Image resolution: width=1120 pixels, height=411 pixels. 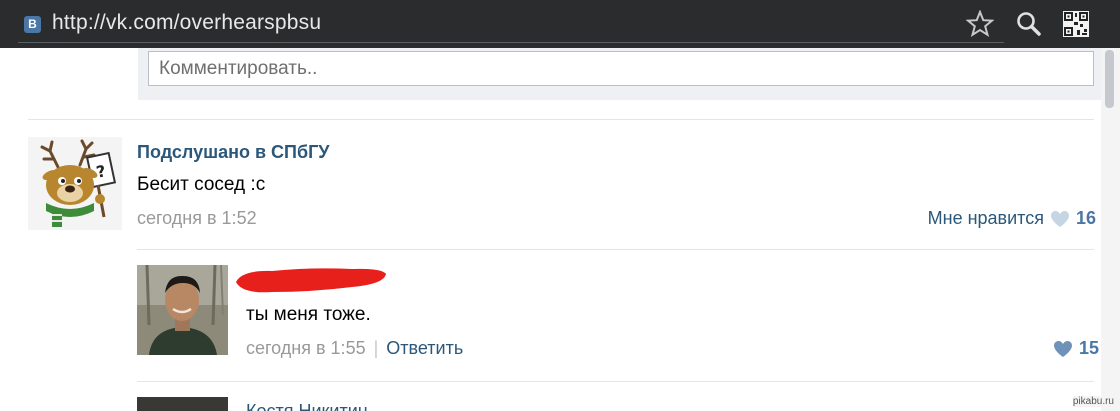 What do you see at coordinates (308, 314) in the screenshot?
I see `reply-text: ты меня тоже.` at bounding box center [308, 314].